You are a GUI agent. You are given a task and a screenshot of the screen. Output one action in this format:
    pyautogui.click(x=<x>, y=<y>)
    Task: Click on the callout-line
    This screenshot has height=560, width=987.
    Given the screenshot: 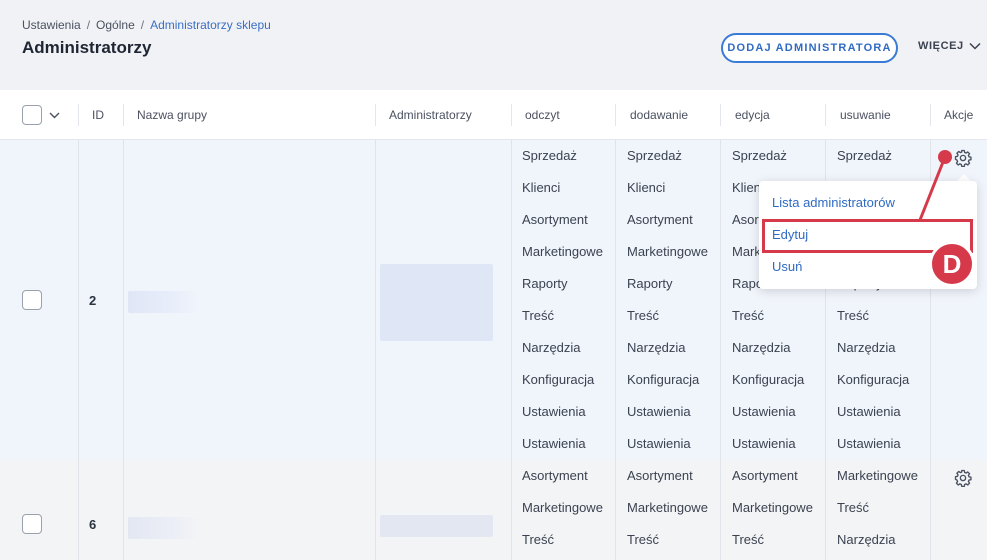 What is the action you would take?
    pyautogui.click(x=932, y=188)
    